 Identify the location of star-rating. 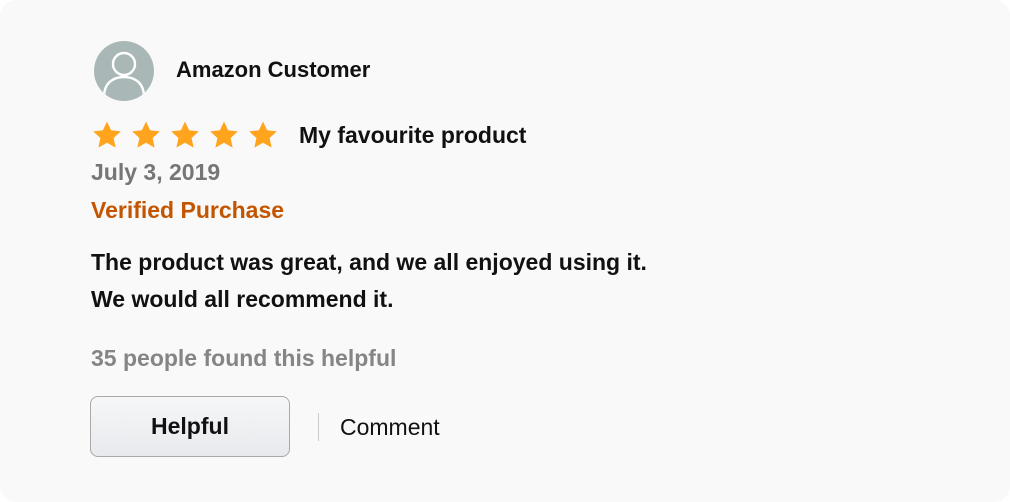
(185, 135).